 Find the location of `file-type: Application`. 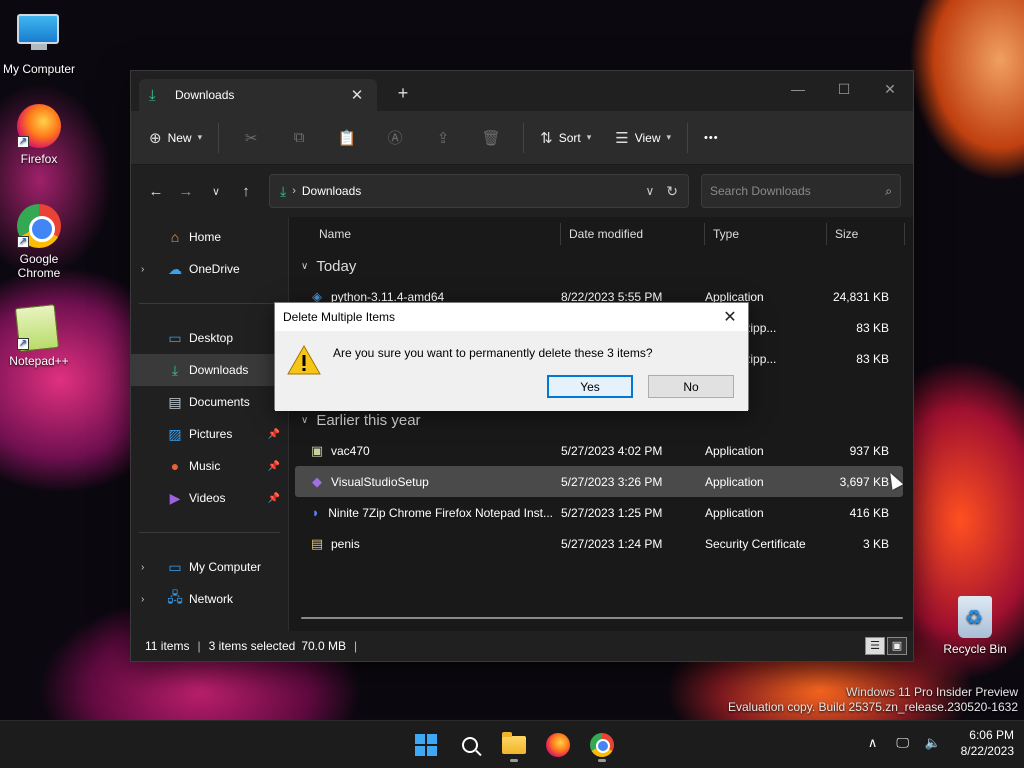

file-type: Application is located at coordinates (734, 512).